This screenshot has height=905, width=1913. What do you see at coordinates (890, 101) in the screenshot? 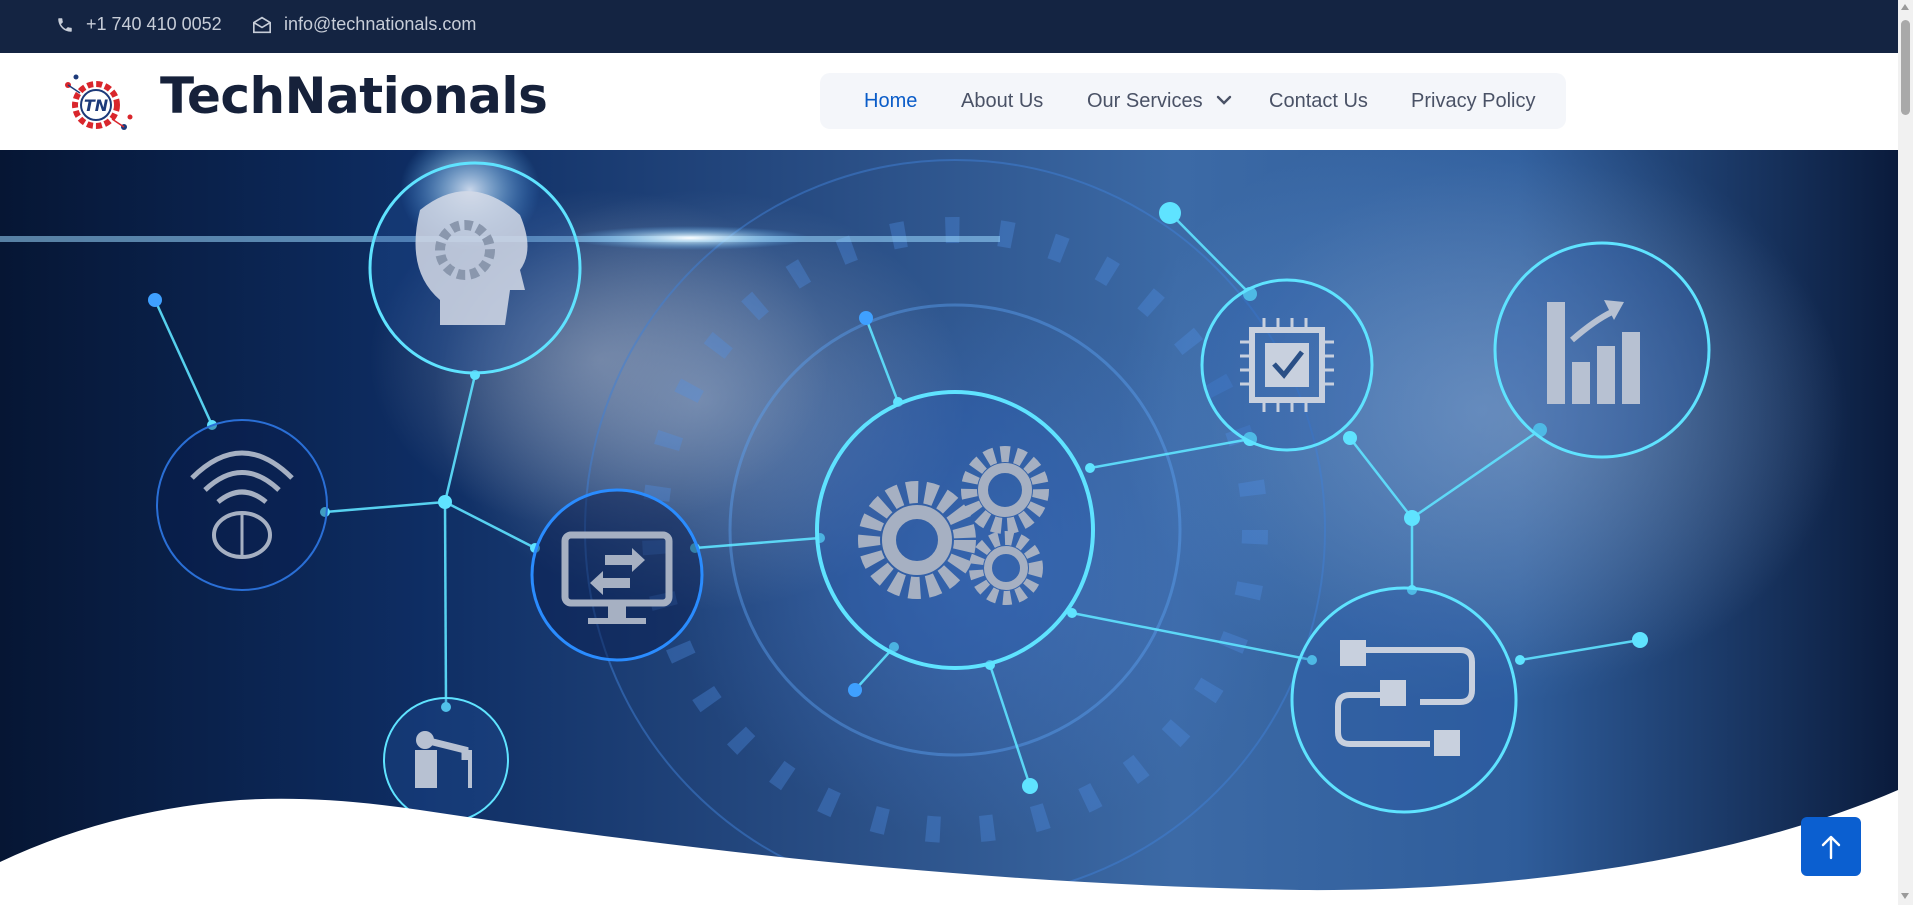
I see `nav-home: Home` at bounding box center [890, 101].